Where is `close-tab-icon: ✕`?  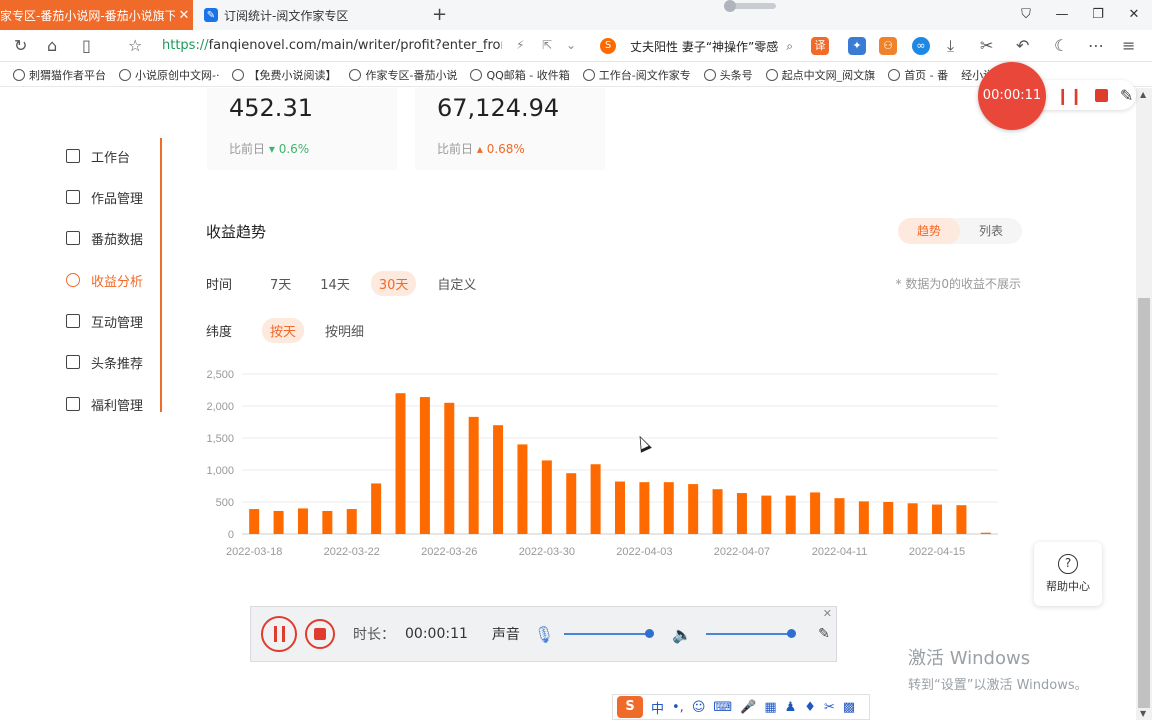
close-tab-icon: ✕ is located at coordinates (184, 15).